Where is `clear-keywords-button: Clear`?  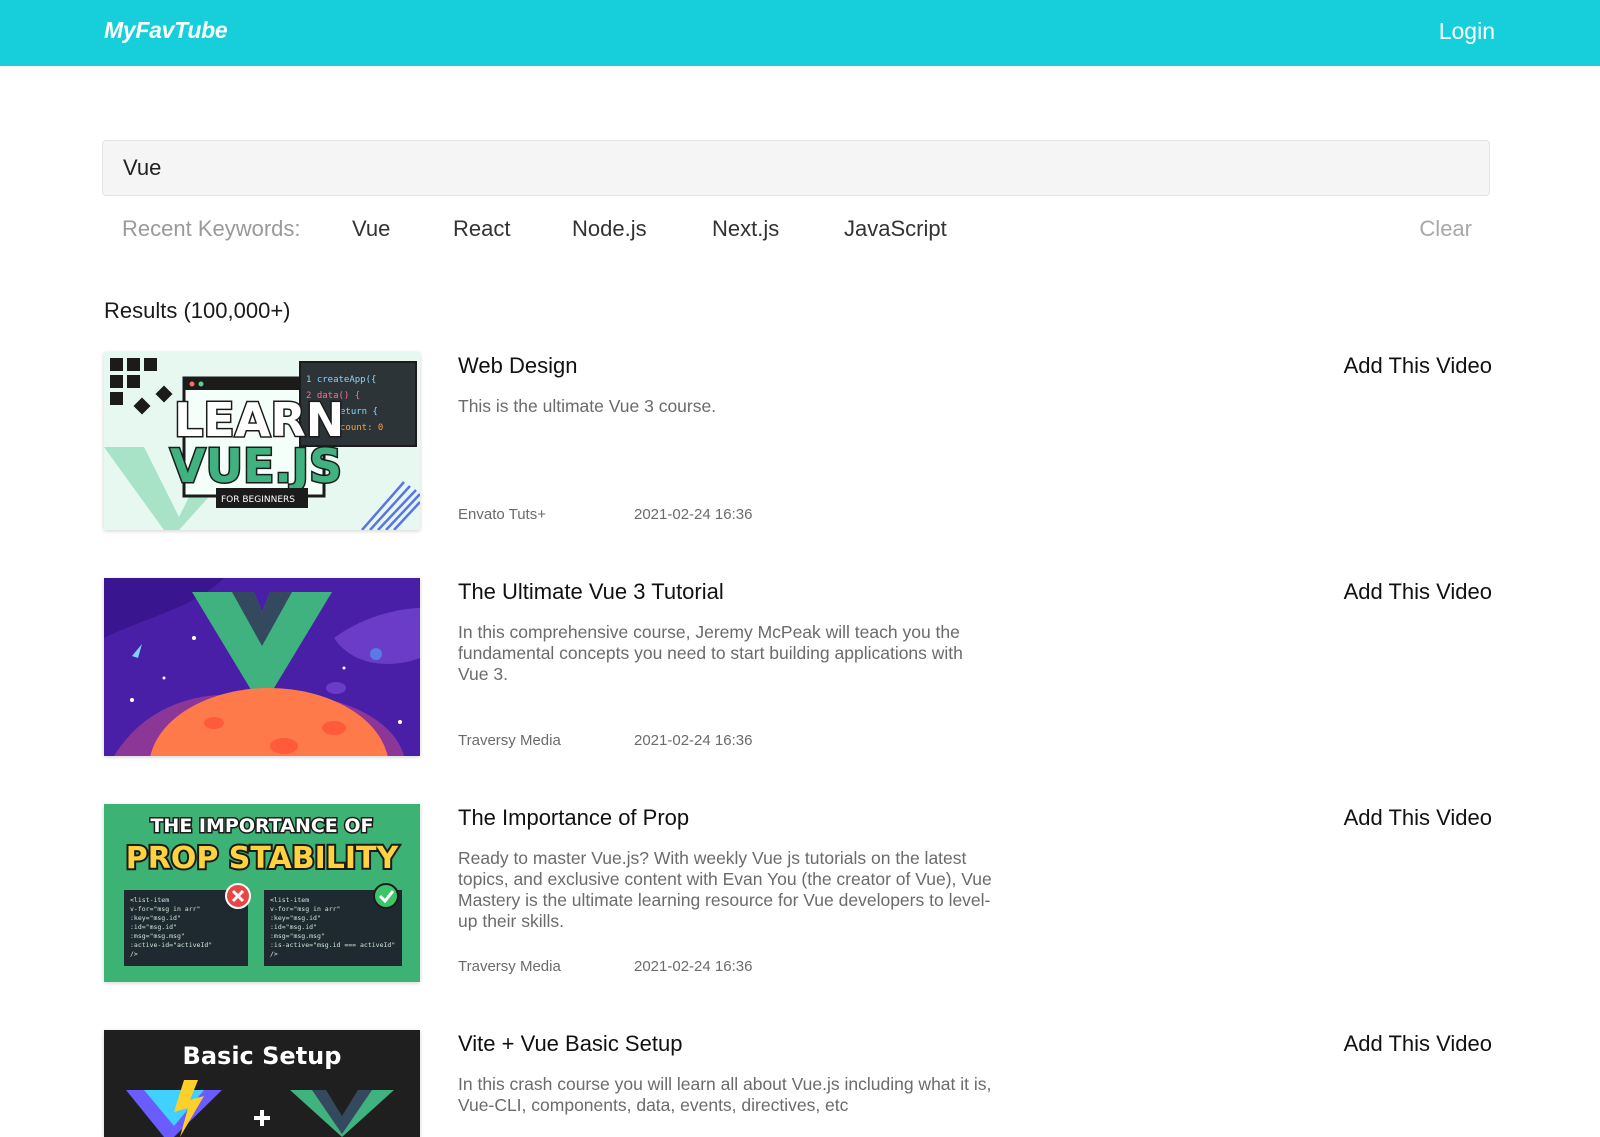 clear-keywords-button: Clear is located at coordinates (1445, 229).